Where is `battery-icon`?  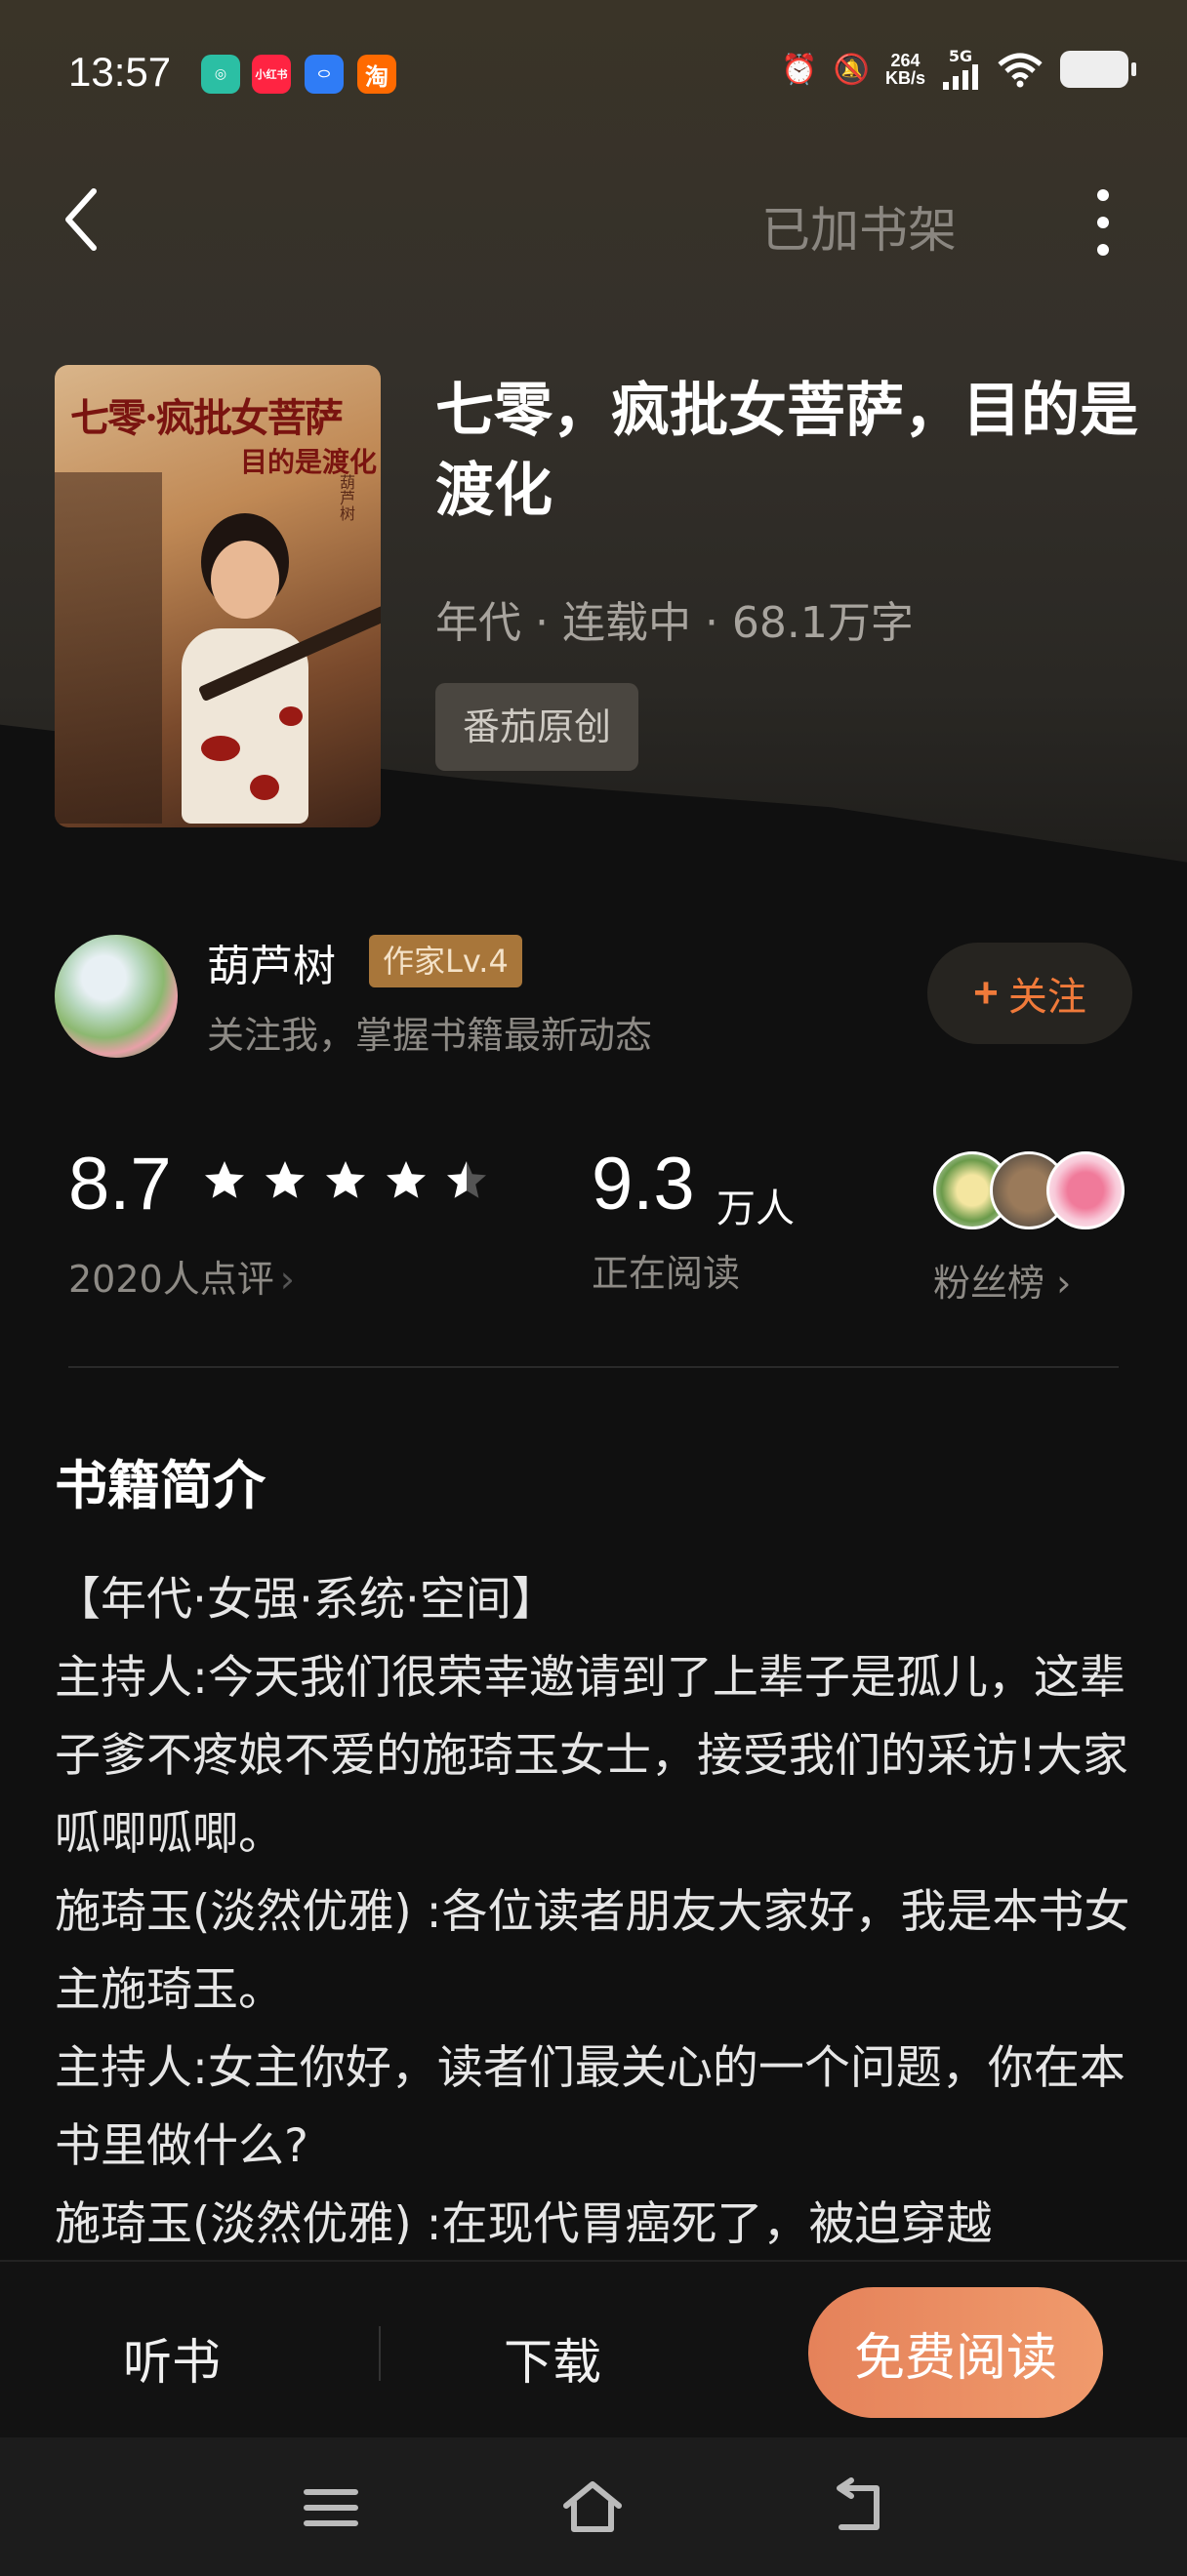 battery-icon is located at coordinates (1098, 69).